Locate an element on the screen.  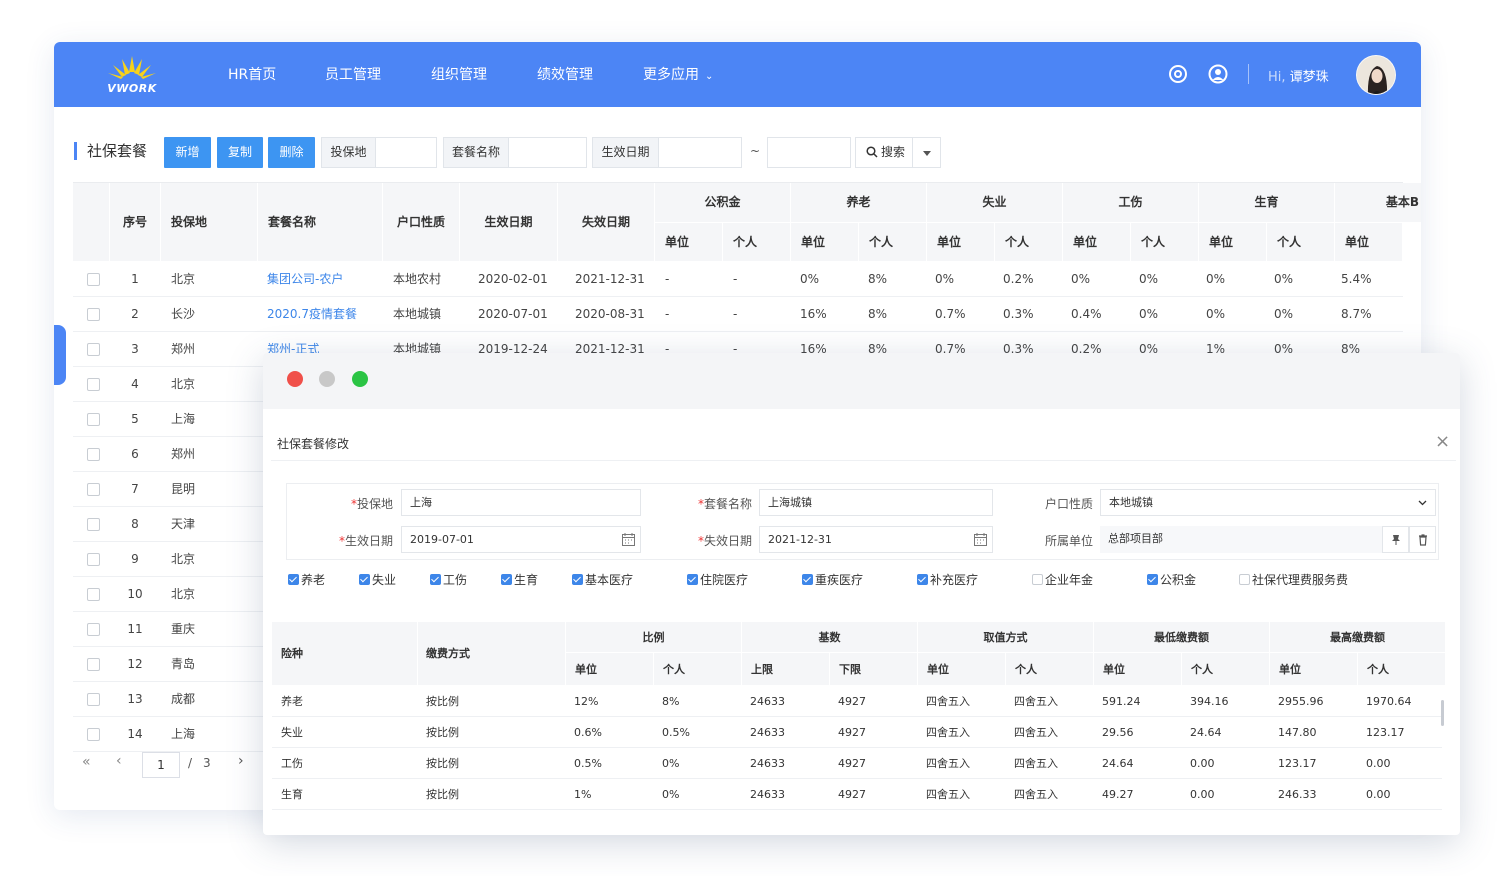
dept-pick-button is located at coordinates (1395, 539).